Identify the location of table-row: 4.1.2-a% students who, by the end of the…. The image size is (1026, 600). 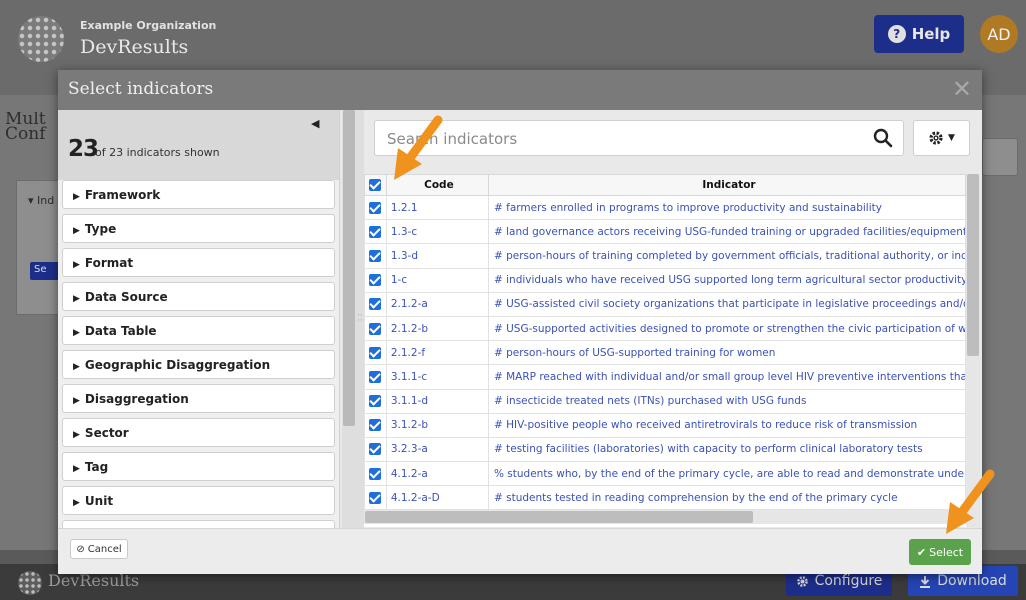
(665, 474).